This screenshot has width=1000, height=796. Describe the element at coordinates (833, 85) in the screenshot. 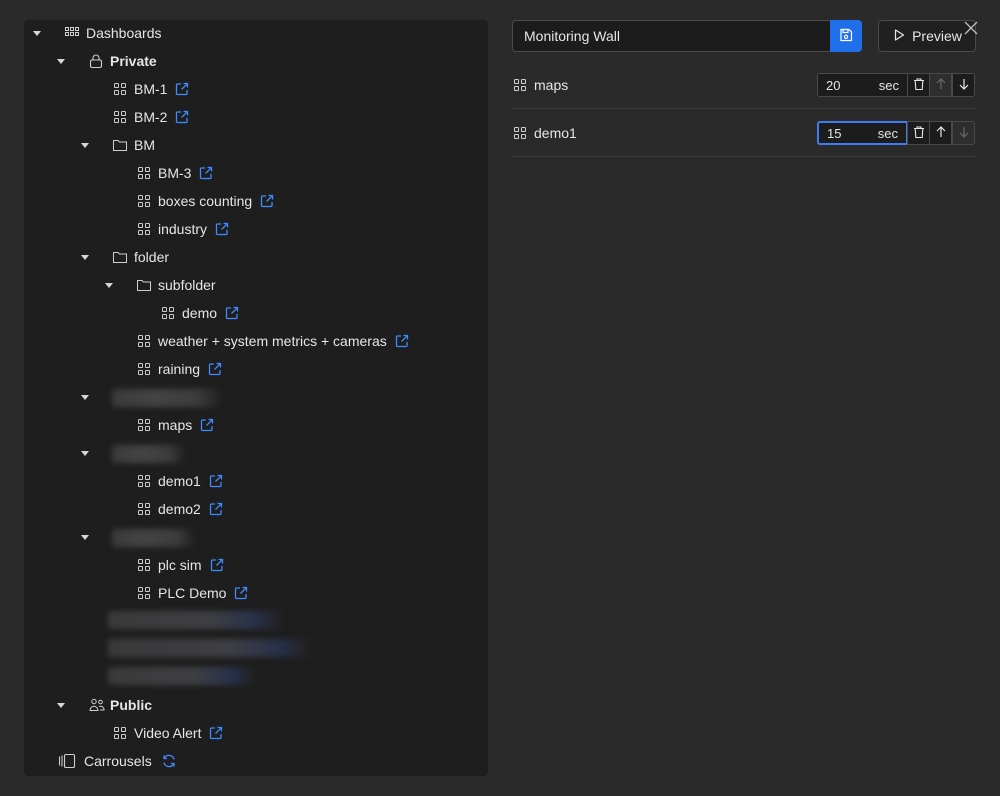

I see `duration-value: 20` at that location.